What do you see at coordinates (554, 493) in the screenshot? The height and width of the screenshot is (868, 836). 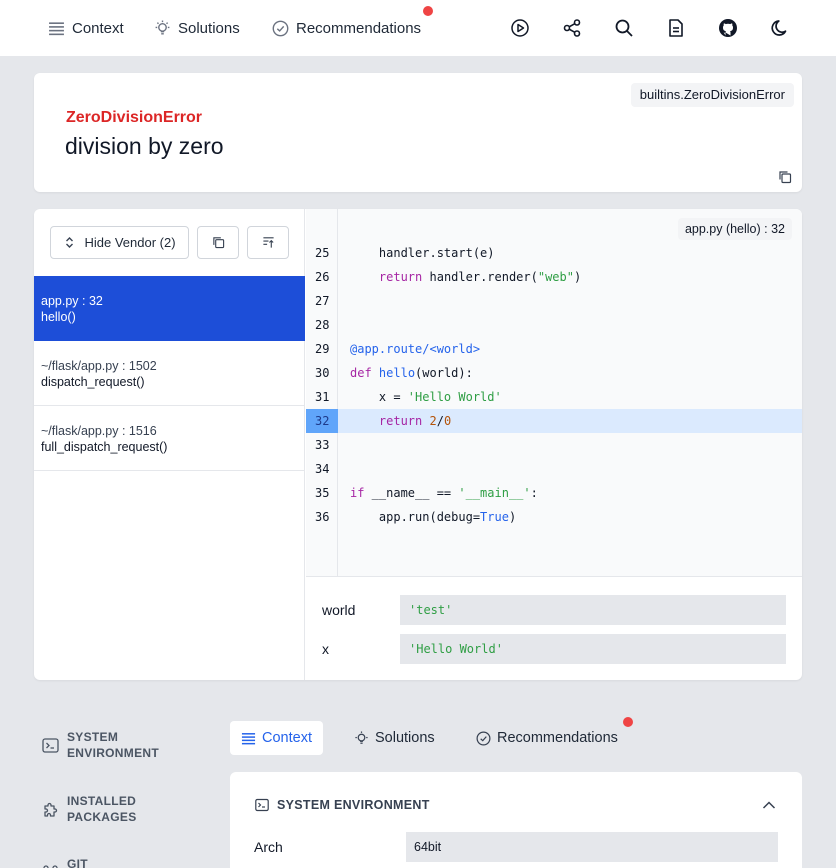 I see `code-line: 35 if __name__ == '__main__':` at bounding box center [554, 493].